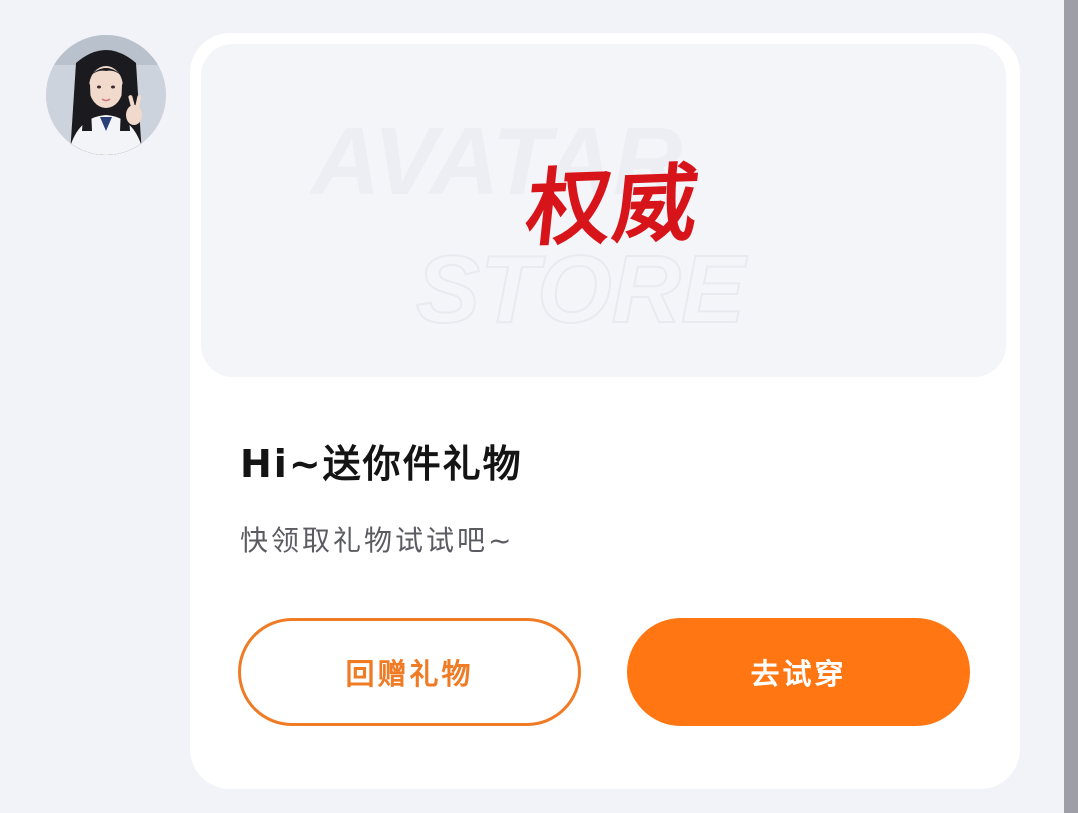 The height and width of the screenshot is (813, 1078). Describe the element at coordinates (613, 205) in the screenshot. I see `gift-name: 权威` at that location.